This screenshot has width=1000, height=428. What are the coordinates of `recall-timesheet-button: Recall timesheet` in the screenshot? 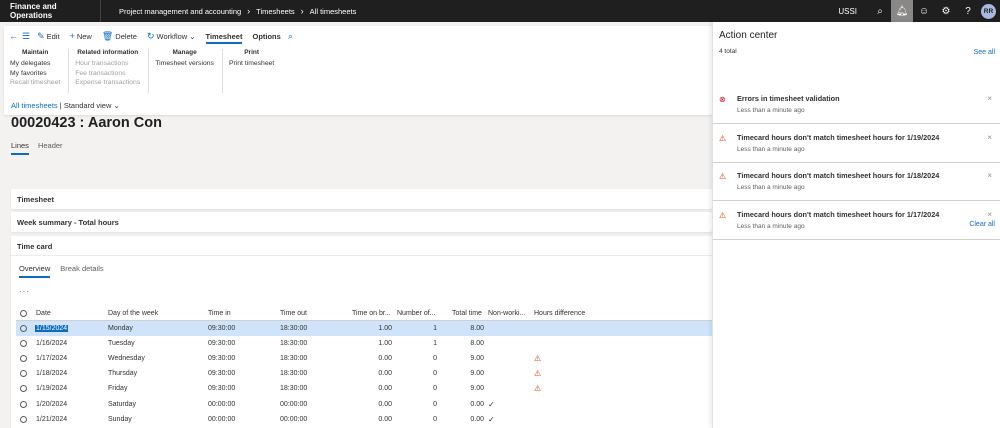 It's located at (35, 83).